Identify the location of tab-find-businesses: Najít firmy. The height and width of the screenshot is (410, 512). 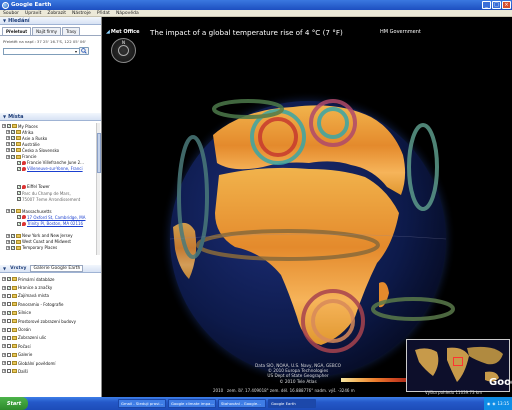
(46, 31).